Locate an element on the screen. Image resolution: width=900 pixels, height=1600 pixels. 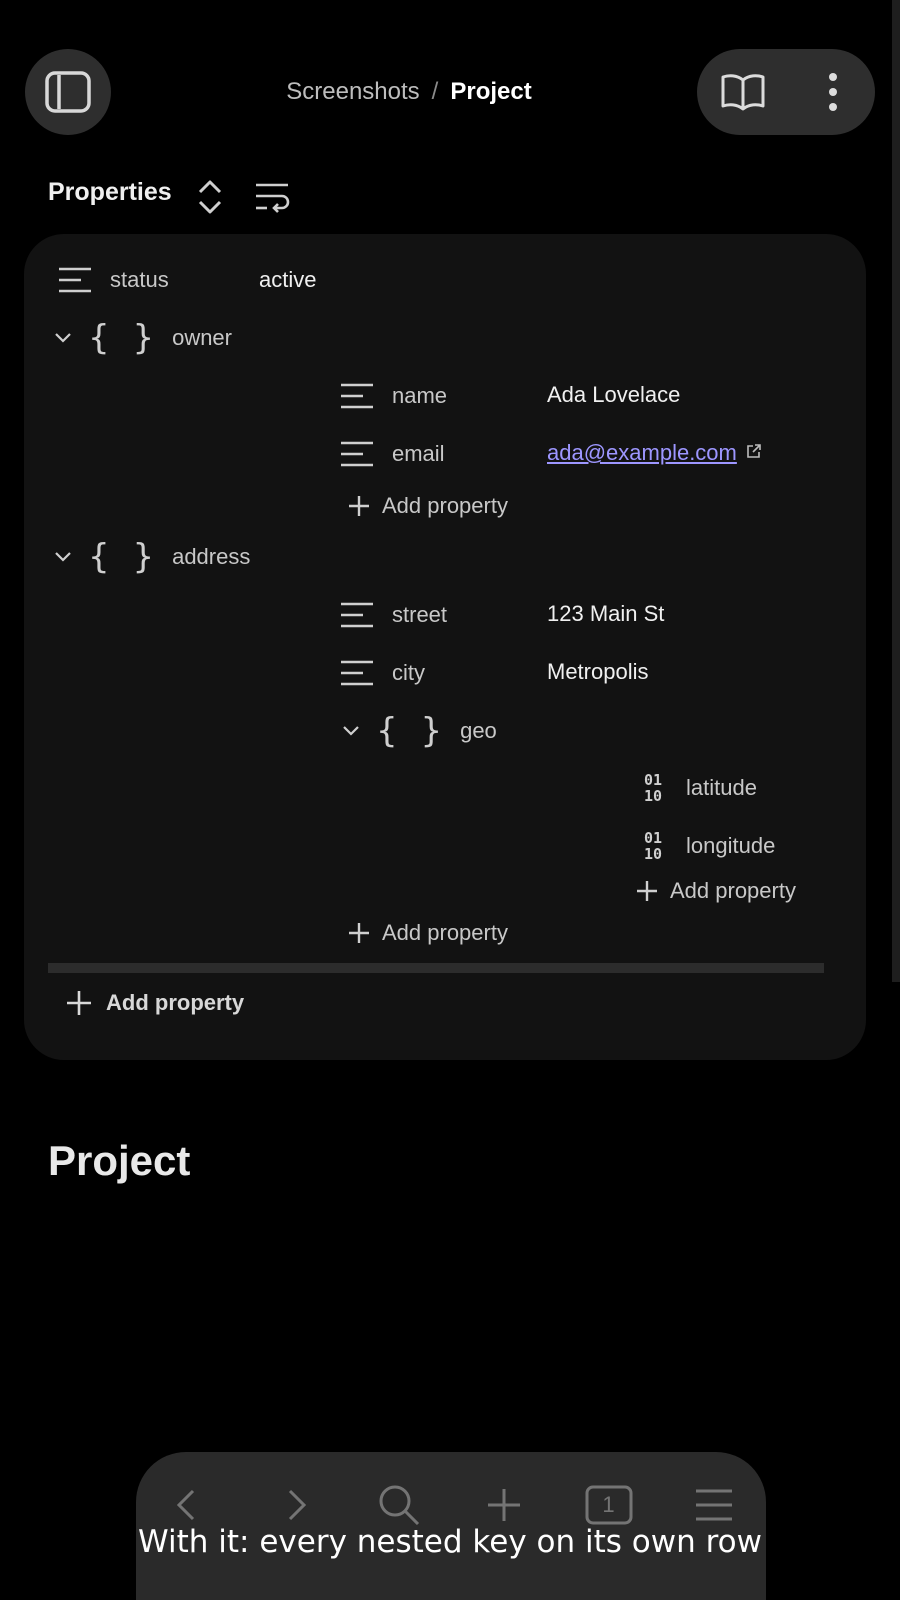
arrow-right-icon is located at coordinates (297, 1505).